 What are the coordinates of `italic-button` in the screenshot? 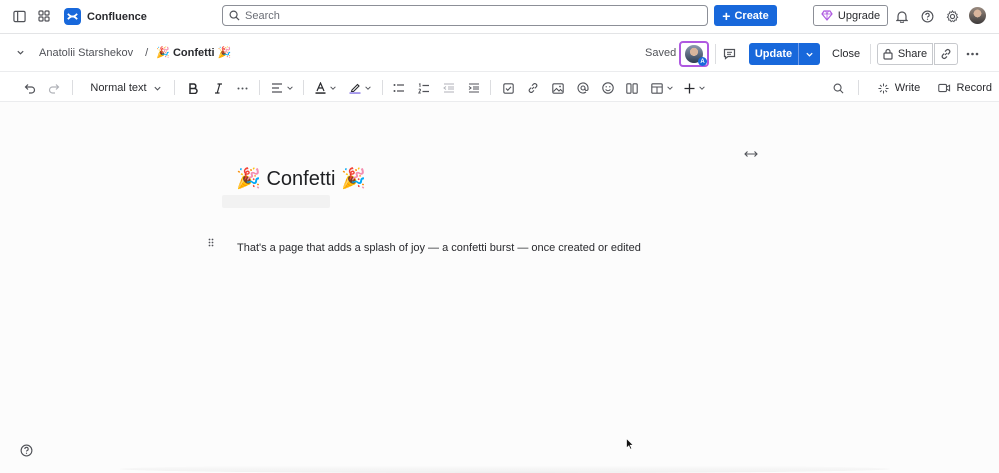 It's located at (218, 88).